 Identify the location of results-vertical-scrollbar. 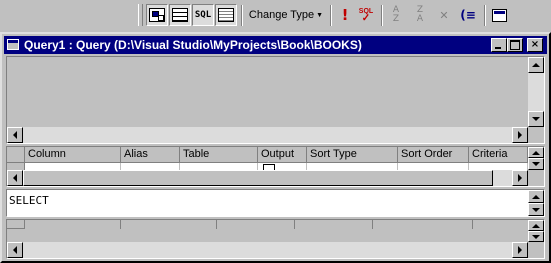
(536, 231).